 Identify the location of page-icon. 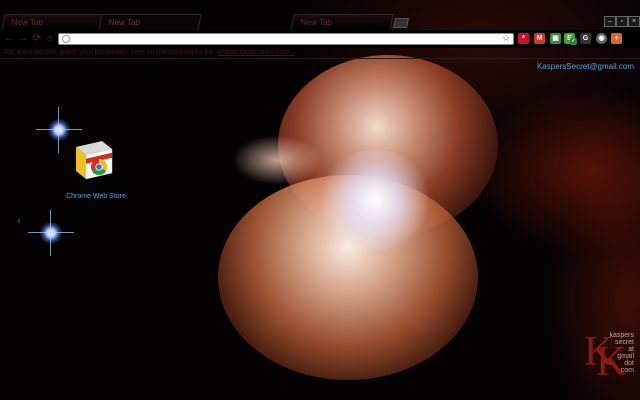
(66, 39).